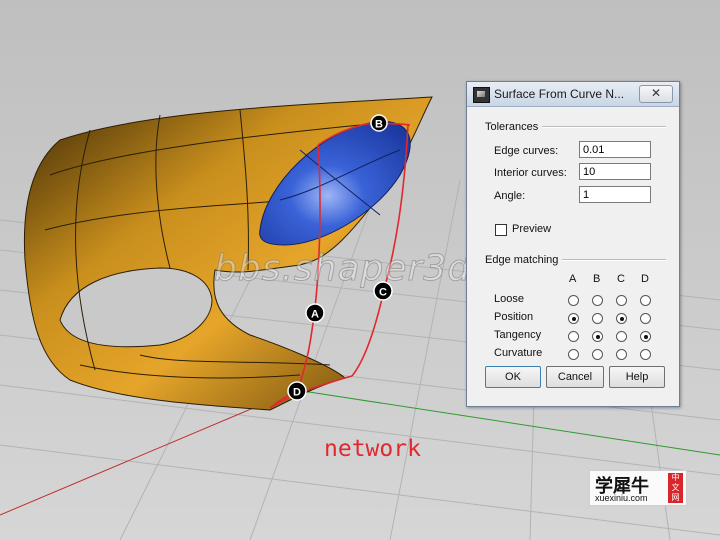  Describe the element at coordinates (621, 354) in the screenshot. I see `radio-curvature-c` at that location.